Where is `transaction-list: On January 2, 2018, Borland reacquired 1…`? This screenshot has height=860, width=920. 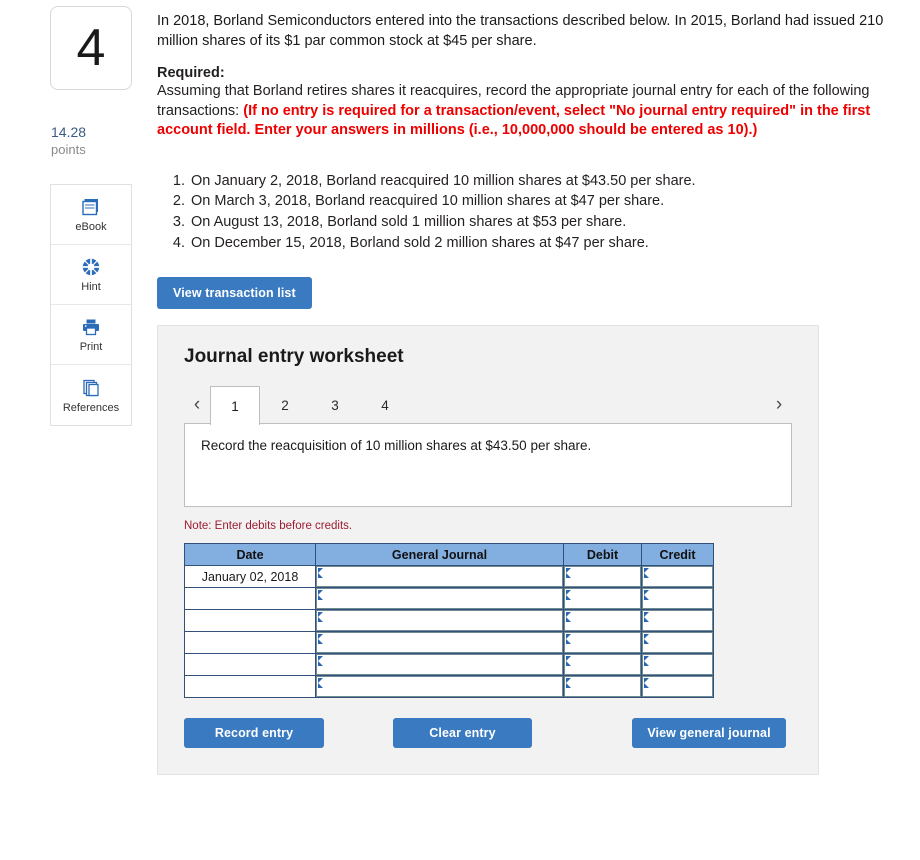
transaction-list: On January 2, 2018, Borland reacquired 1… is located at coordinates (529, 212).